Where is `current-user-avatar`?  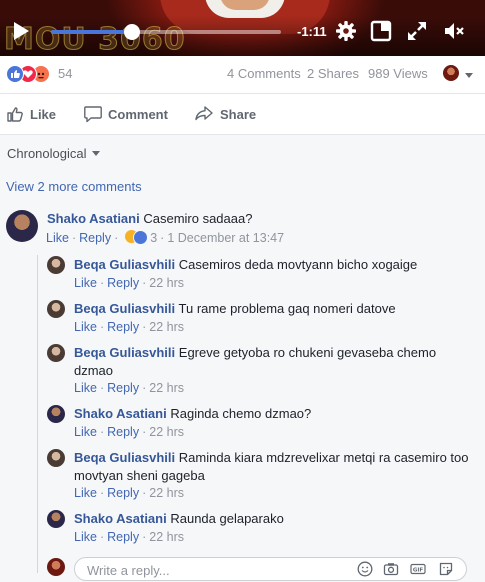
current-user-avatar is located at coordinates (56, 567).